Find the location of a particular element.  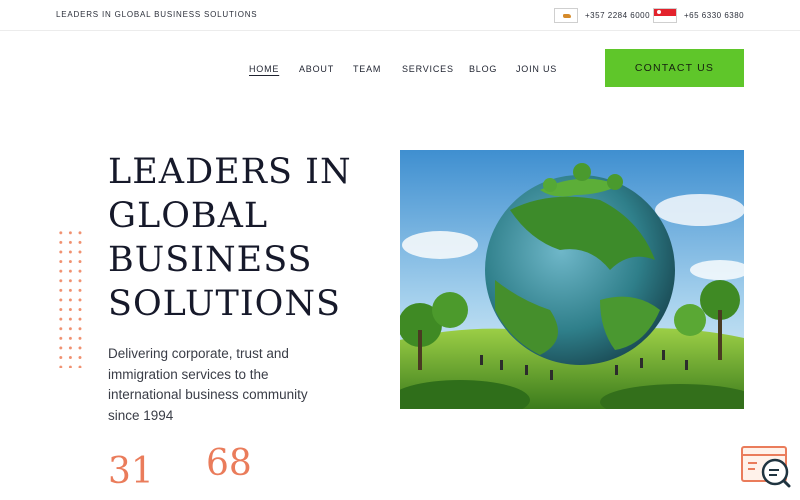

decorative-dot-grid is located at coordinates (71, 298).